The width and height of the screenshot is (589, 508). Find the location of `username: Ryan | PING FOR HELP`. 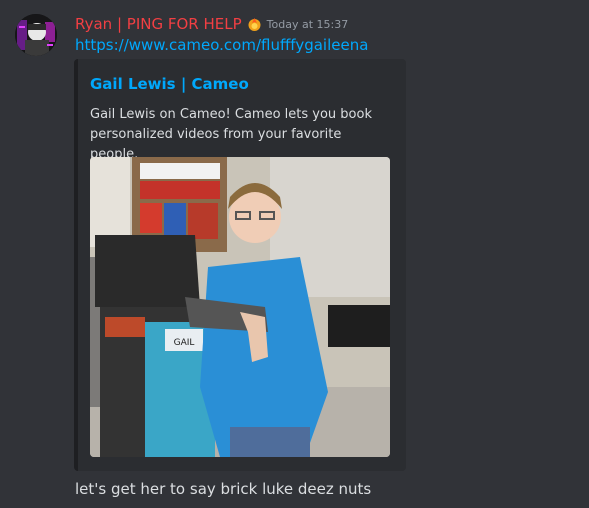

username: Ryan | PING FOR HELP is located at coordinates (158, 24).